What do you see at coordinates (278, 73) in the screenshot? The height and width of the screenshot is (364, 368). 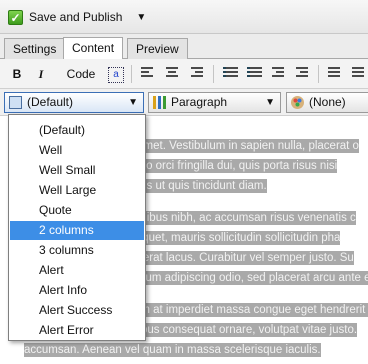 I see `outdent-icon` at bounding box center [278, 73].